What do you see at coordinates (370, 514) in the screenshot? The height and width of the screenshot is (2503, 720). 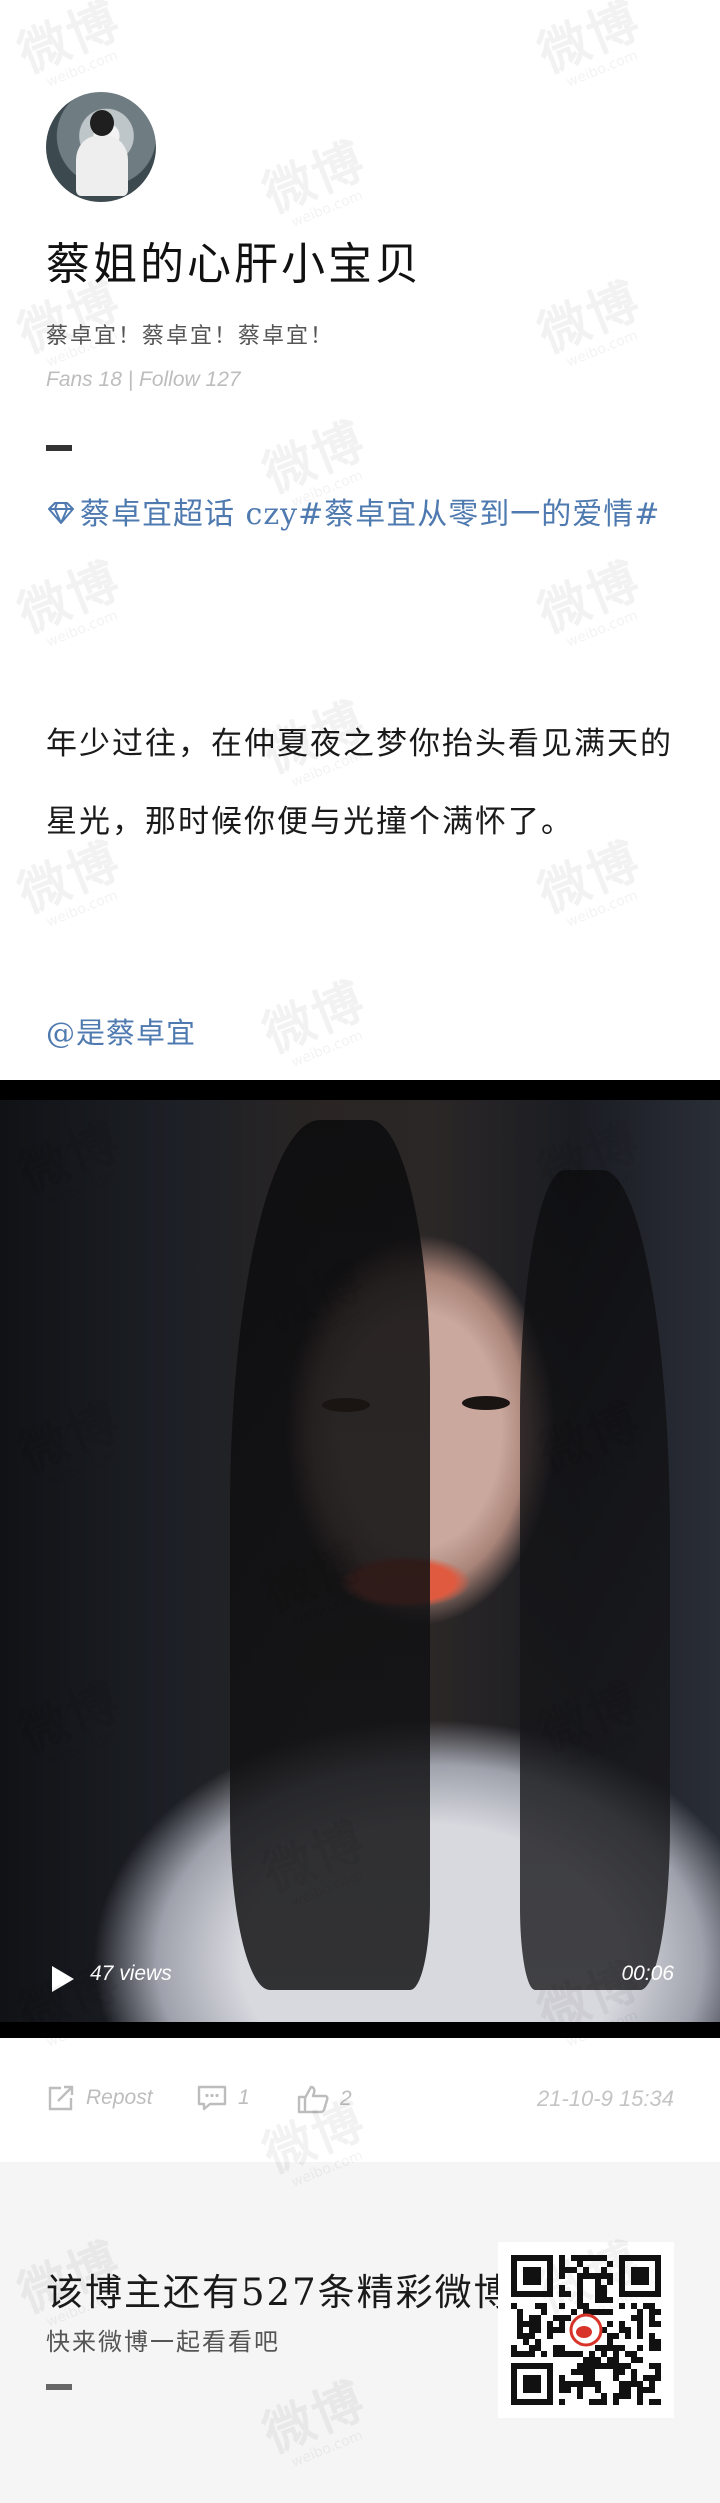 I see `topic-text: 蔡卓宜超话 czy#蔡卓宜从零到一的爱情#` at bounding box center [370, 514].